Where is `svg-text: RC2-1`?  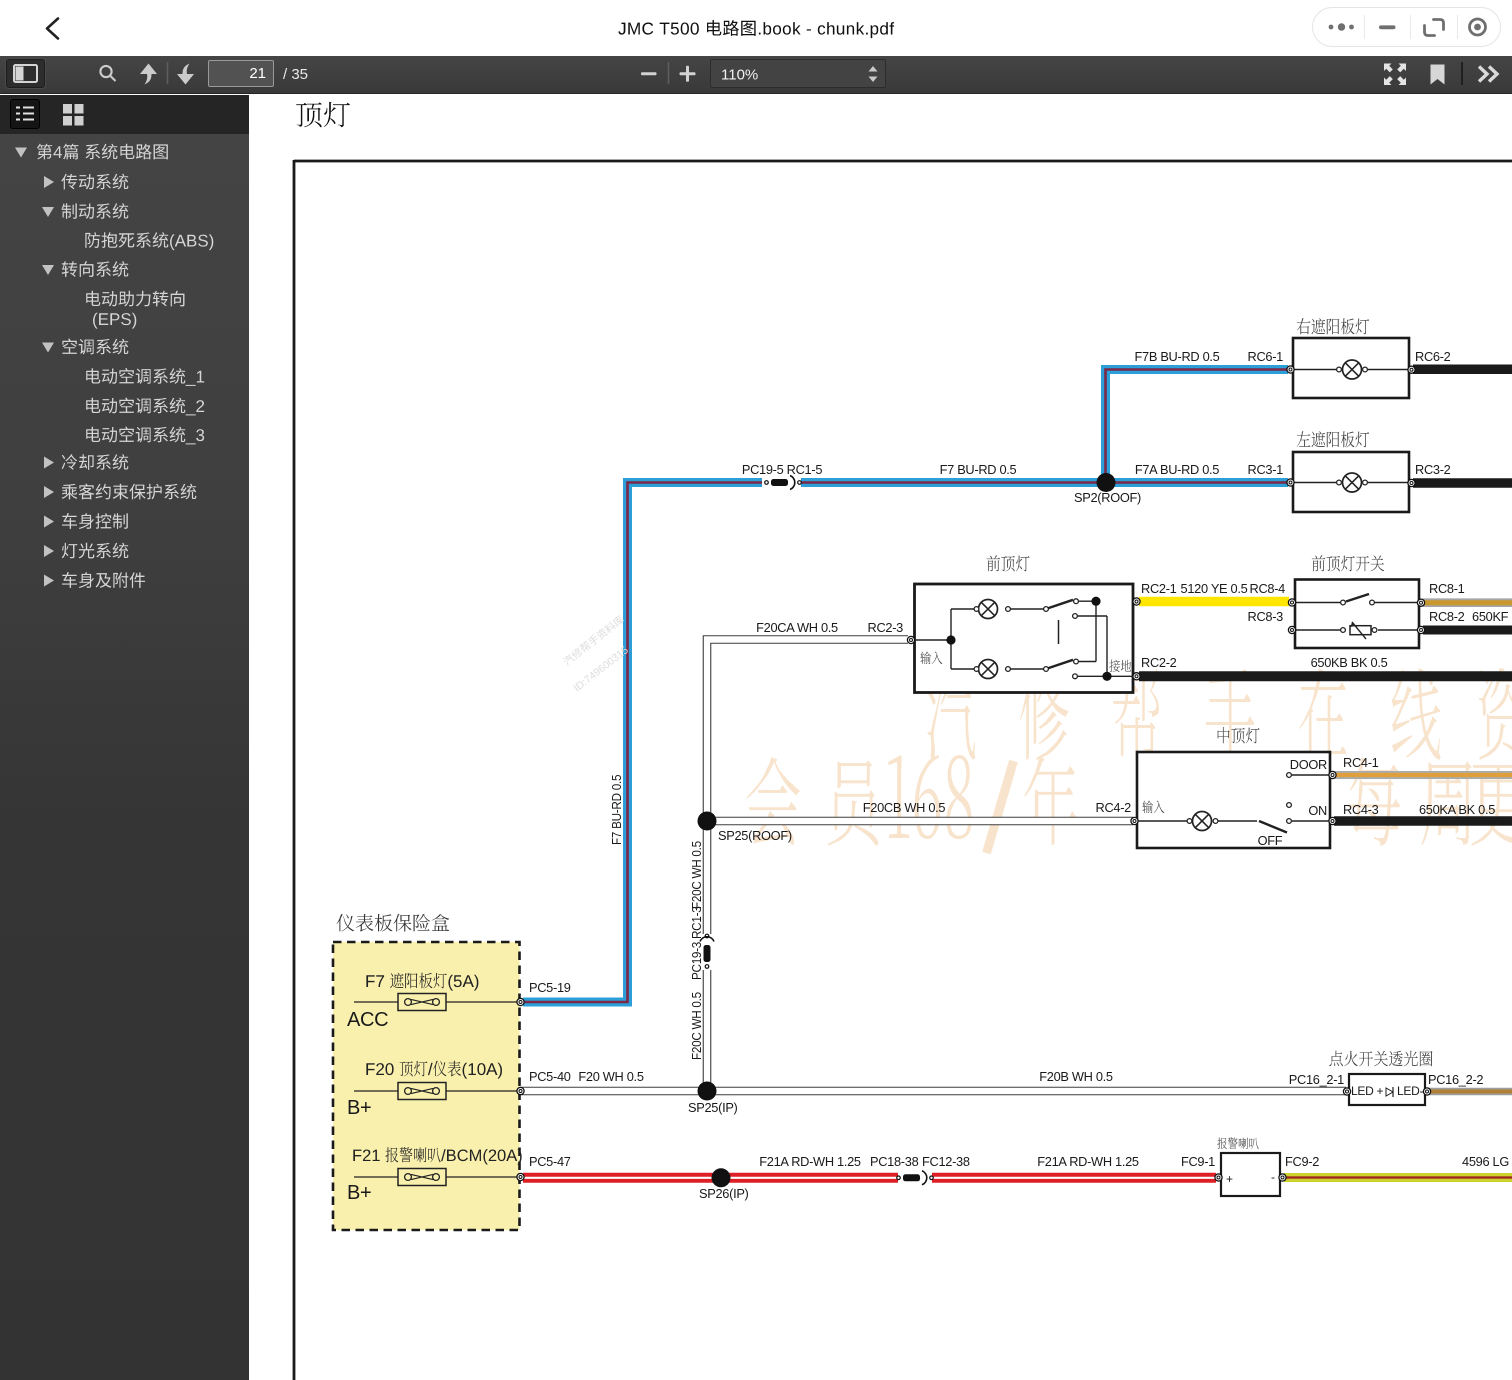 svg-text: RC2-1 is located at coordinates (1159, 588).